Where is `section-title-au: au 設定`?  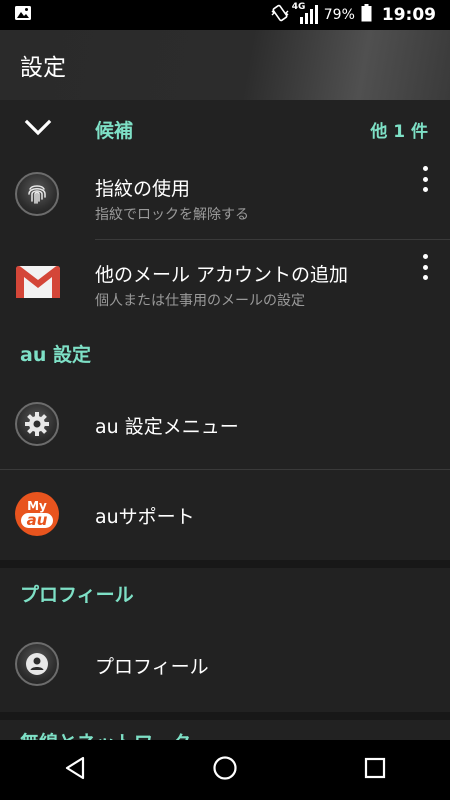 section-title-au: au 設定 is located at coordinates (55, 355).